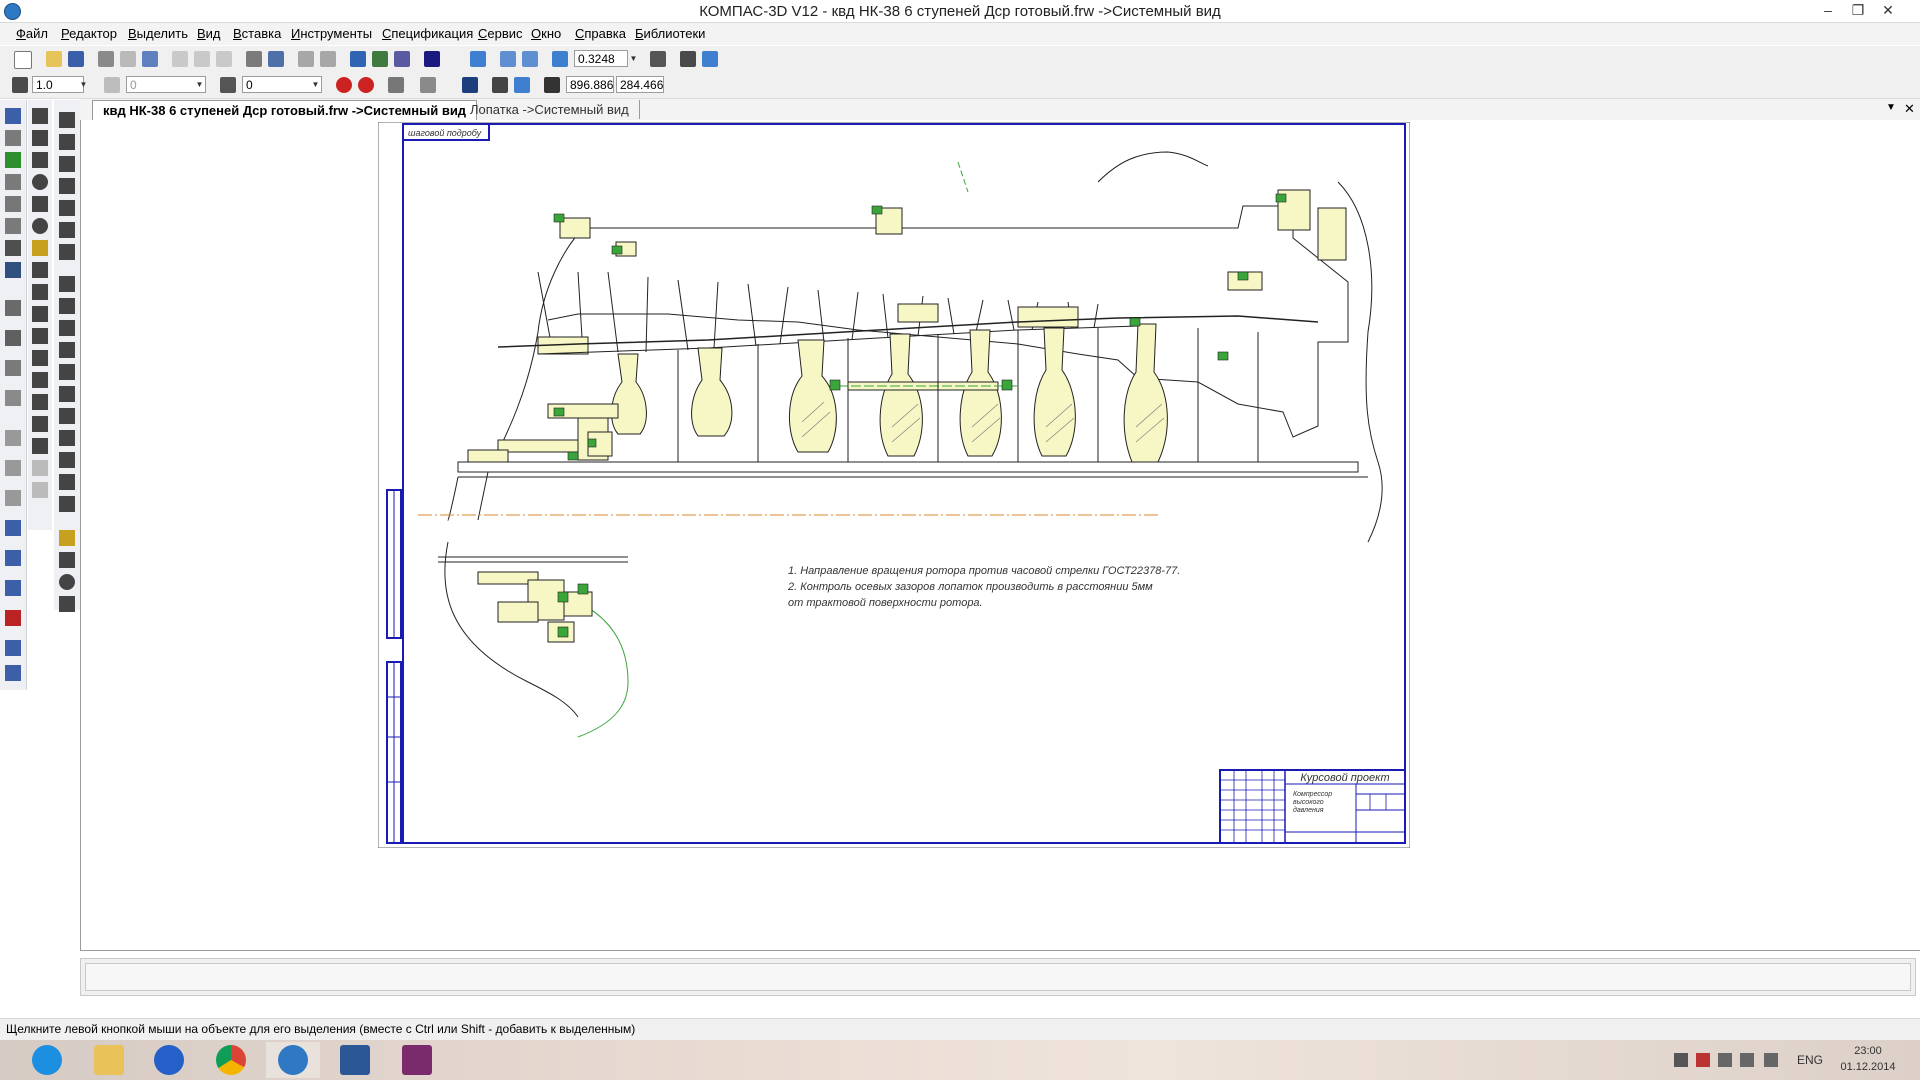 The width and height of the screenshot is (1920, 1080). Describe the element at coordinates (13, 338) in the screenshot. I see `reports-tab-icon` at that location.